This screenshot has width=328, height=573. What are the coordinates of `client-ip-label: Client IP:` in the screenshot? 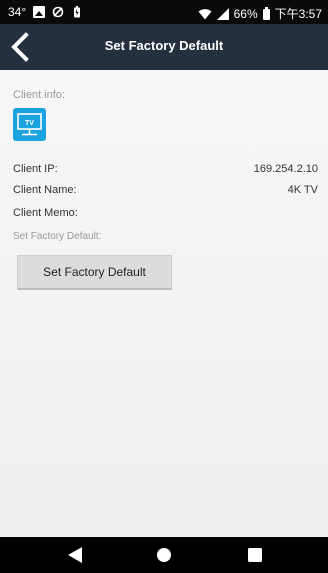 It's located at (35, 169).